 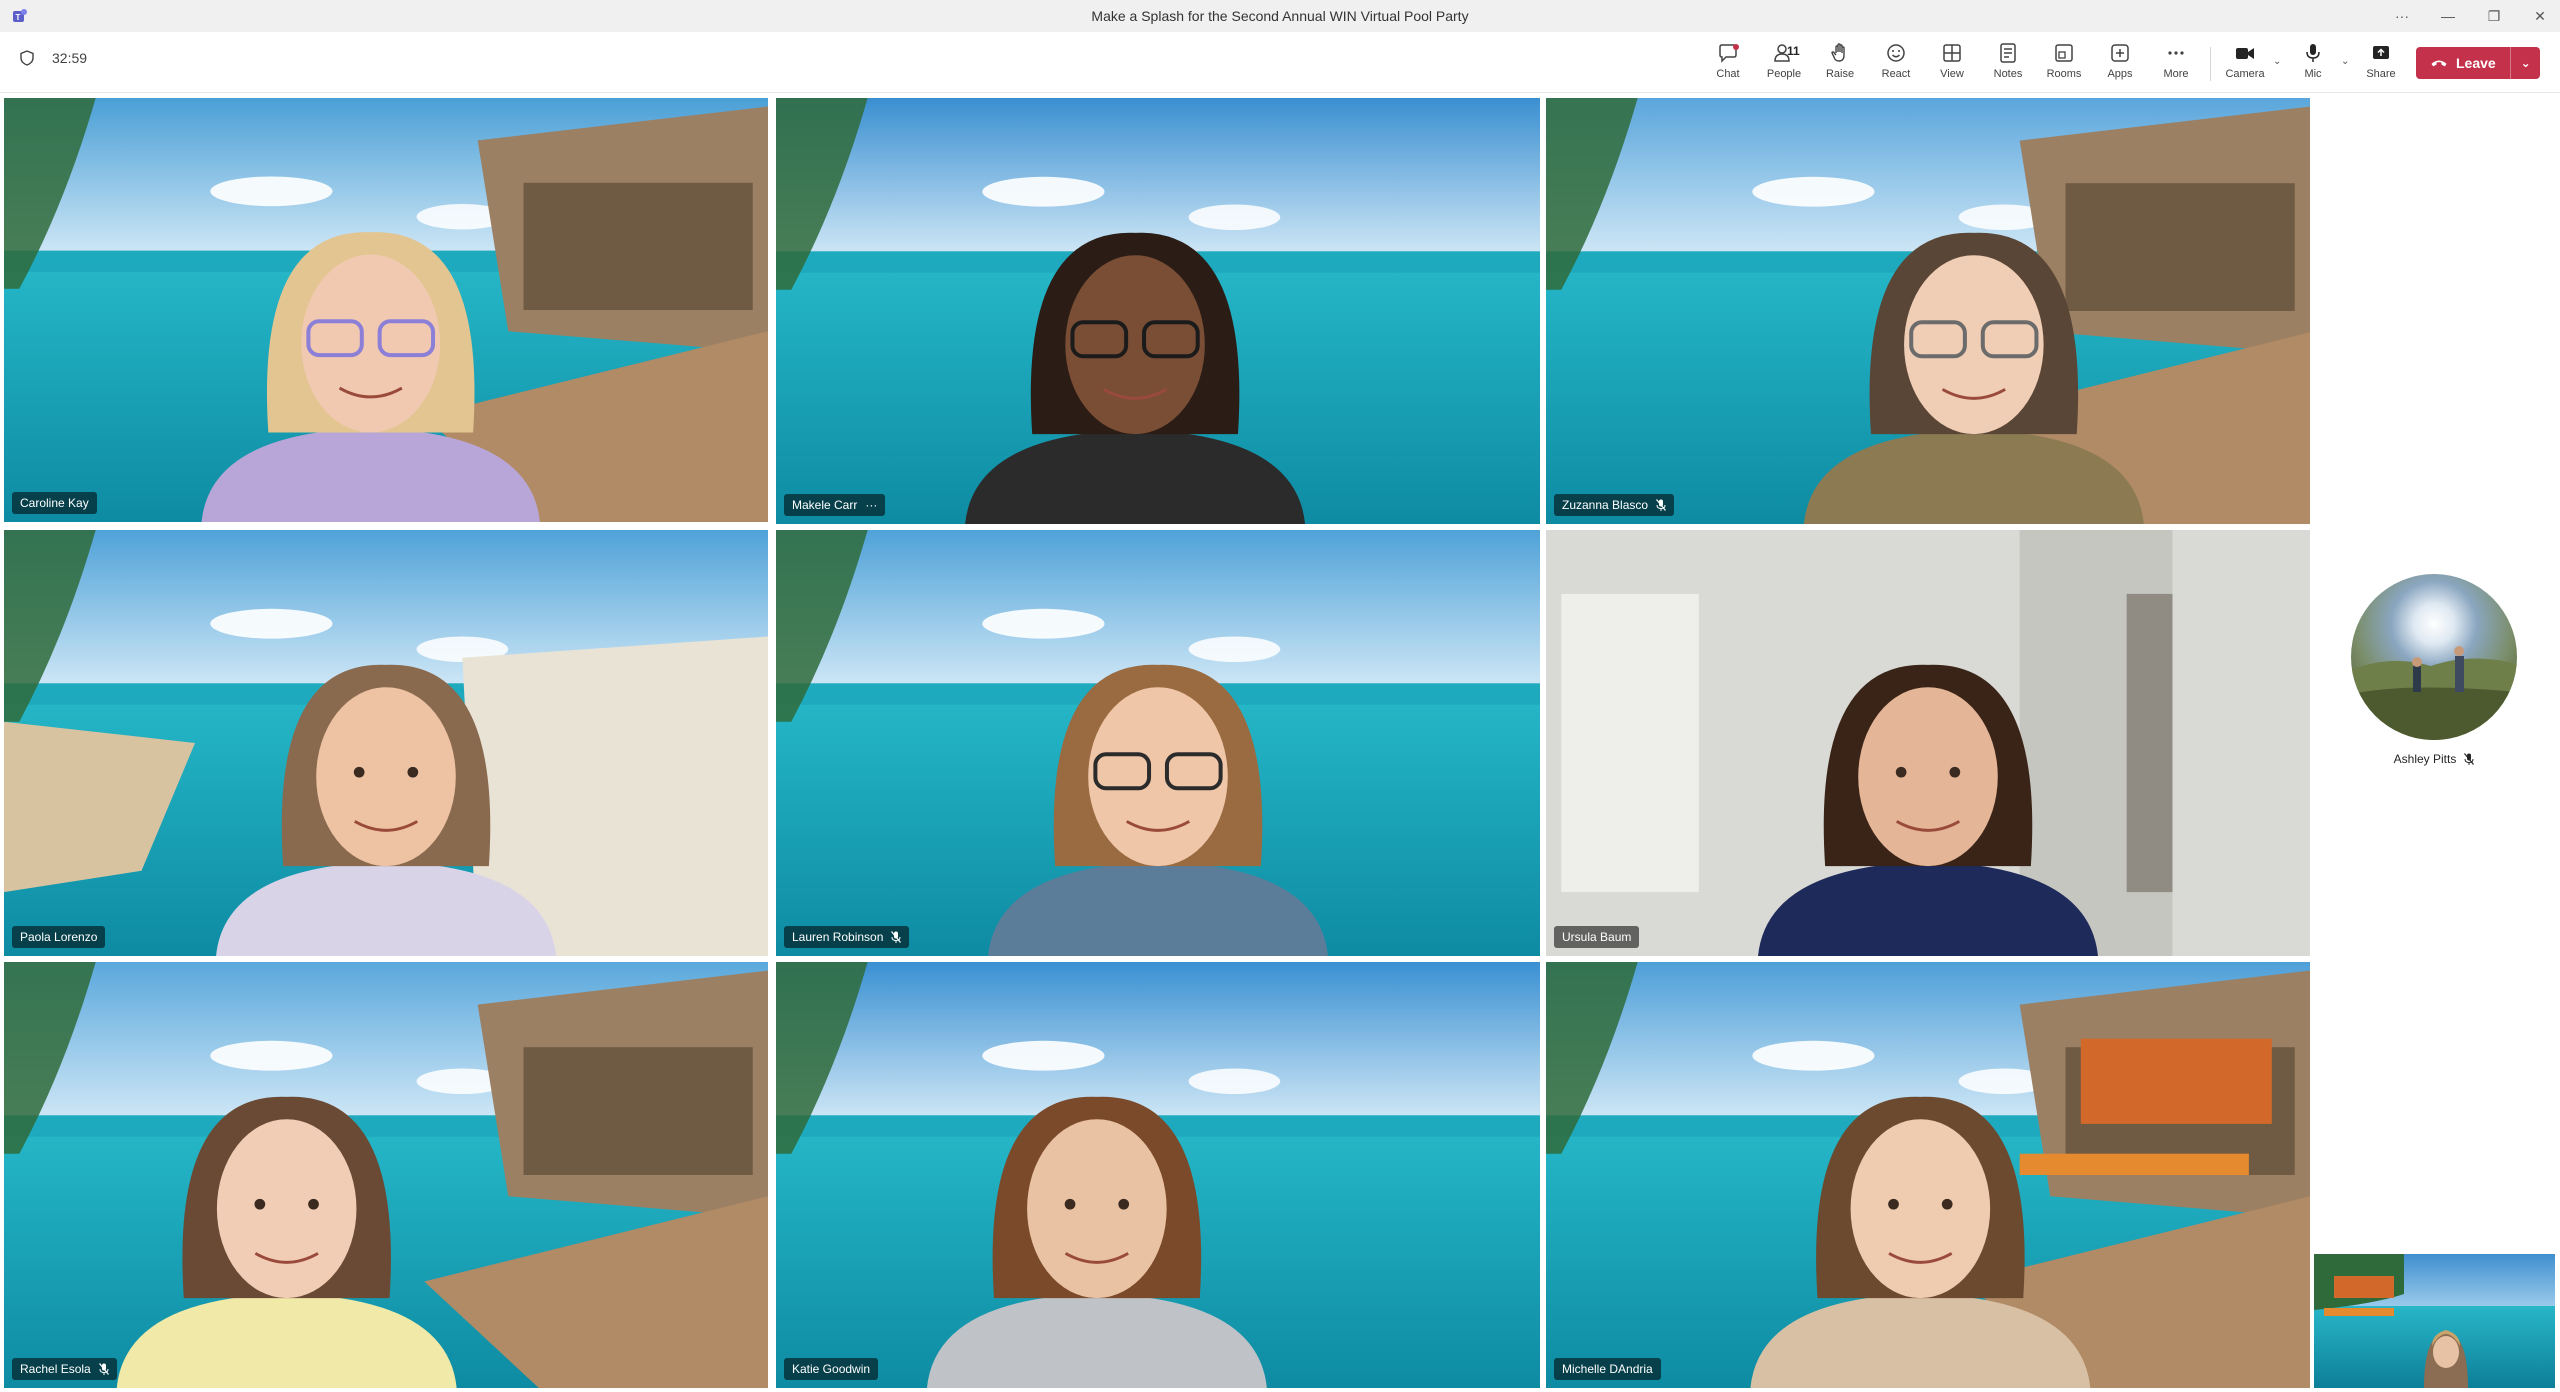 I want to click on participant-tile: Caroline Kay, so click(x=386, y=310).